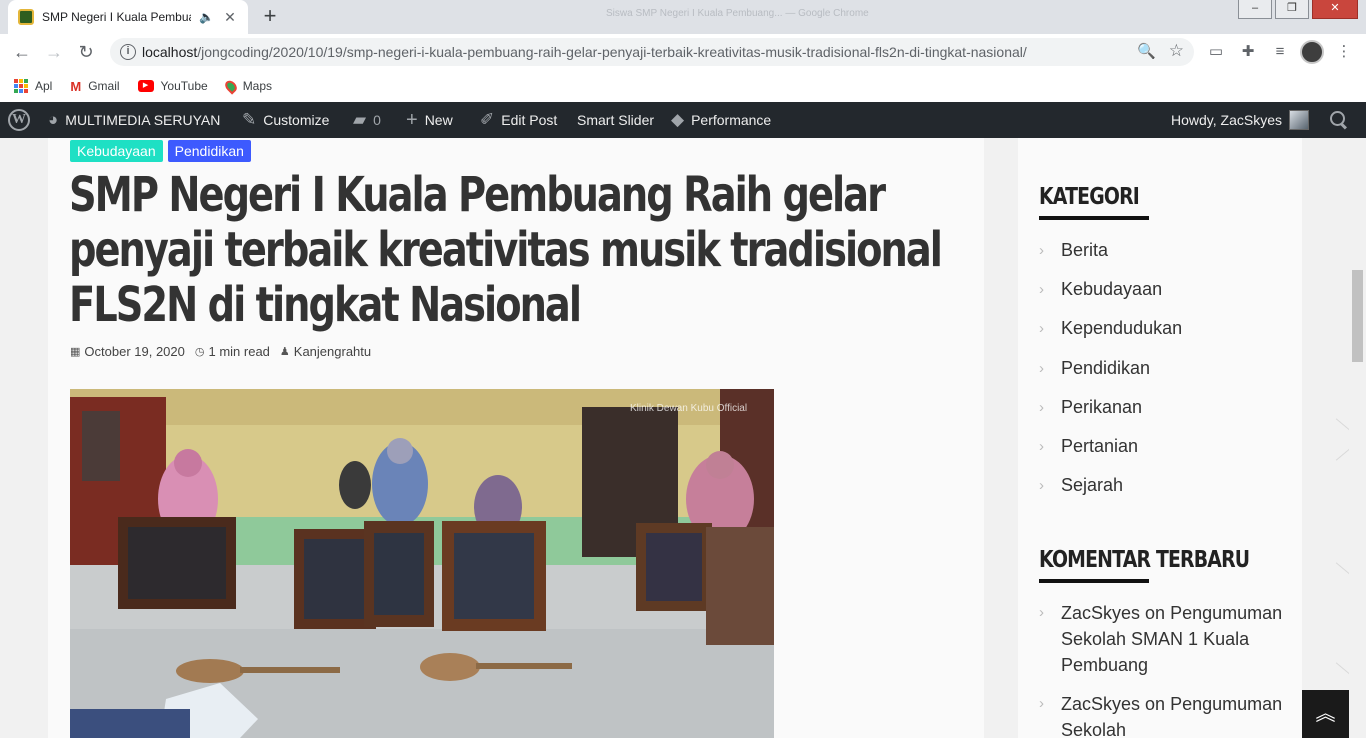 This screenshot has height=738, width=1366. Describe the element at coordinates (1100, 446) in the screenshot. I see `category-label: Pertanian` at that location.